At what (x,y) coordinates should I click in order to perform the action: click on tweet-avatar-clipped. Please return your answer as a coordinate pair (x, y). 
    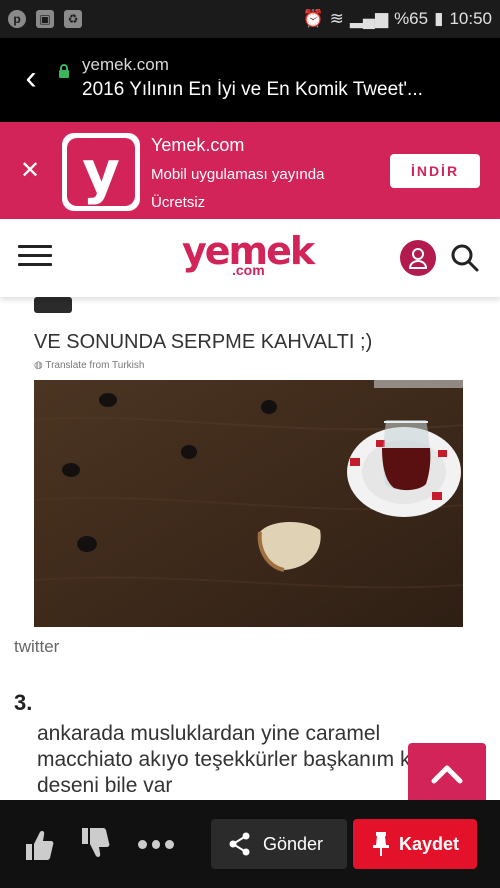
    Looking at the image, I should click on (53, 305).